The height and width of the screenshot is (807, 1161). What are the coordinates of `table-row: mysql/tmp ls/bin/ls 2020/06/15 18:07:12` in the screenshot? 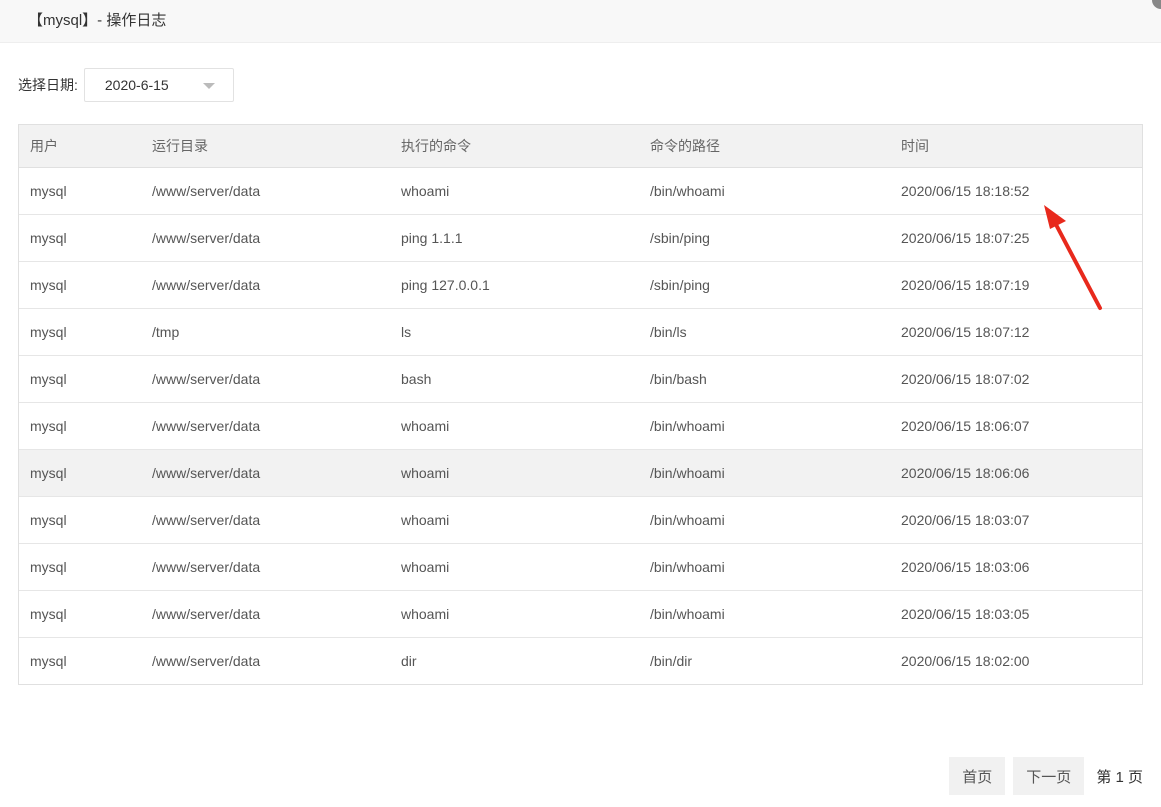 It's located at (580, 332).